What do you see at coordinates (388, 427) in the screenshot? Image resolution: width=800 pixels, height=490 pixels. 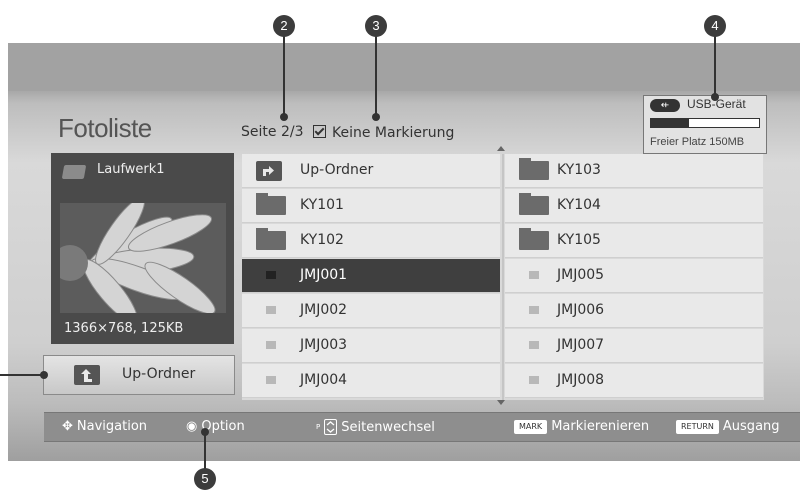 I see `help-page-change-label: Seitenwechsel` at bounding box center [388, 427].